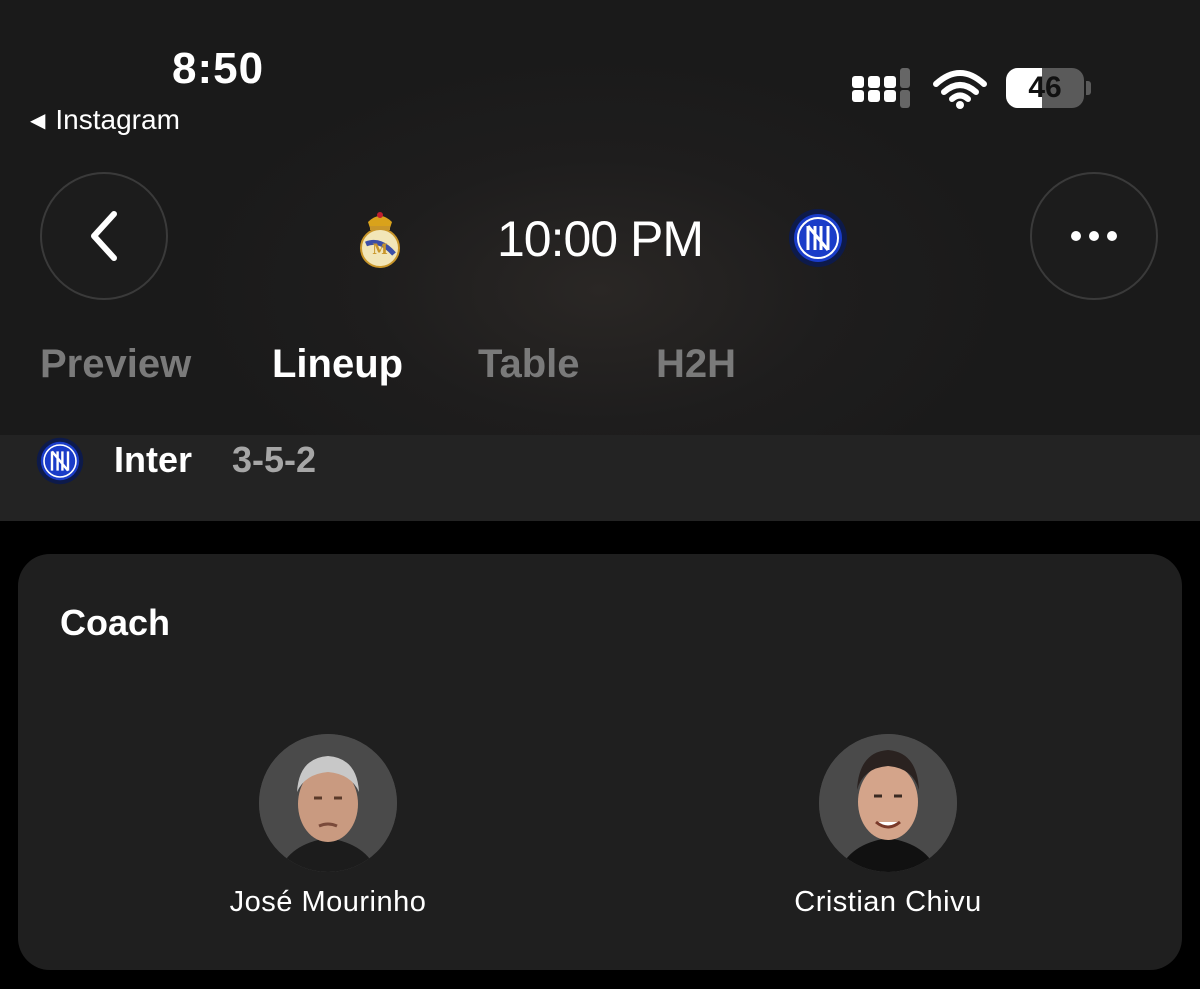  I want to click on team-name: Inter, so click(153, 459).